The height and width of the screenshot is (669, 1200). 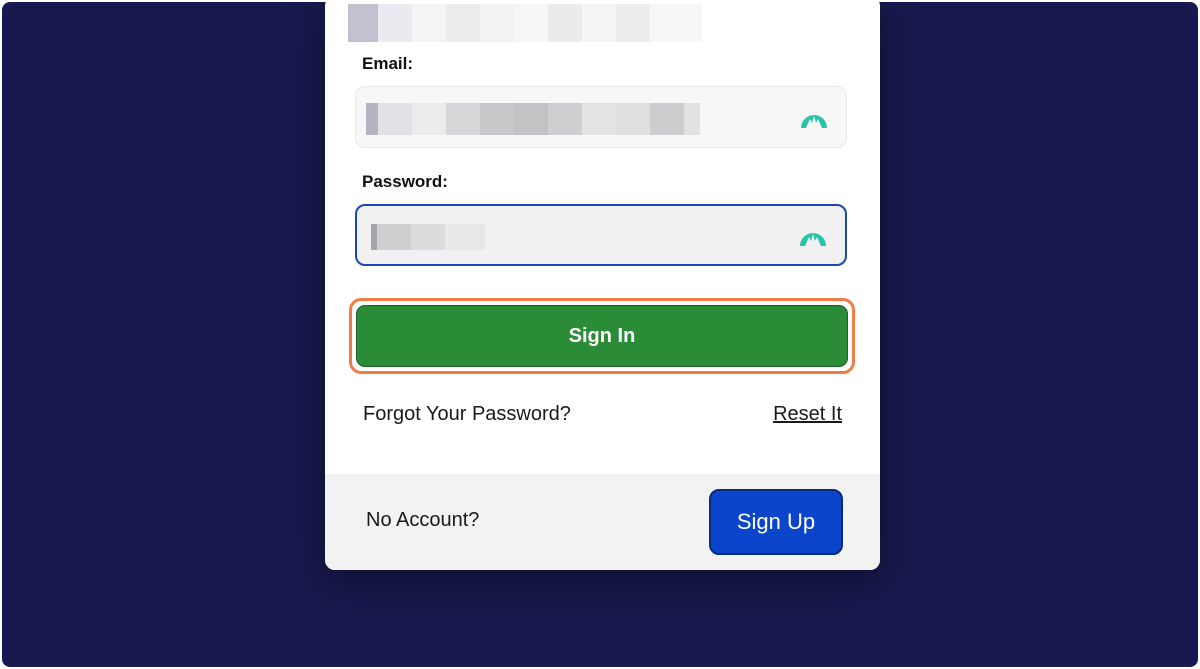 I want to click on redacted-email-value, so click(x=536, y=119).